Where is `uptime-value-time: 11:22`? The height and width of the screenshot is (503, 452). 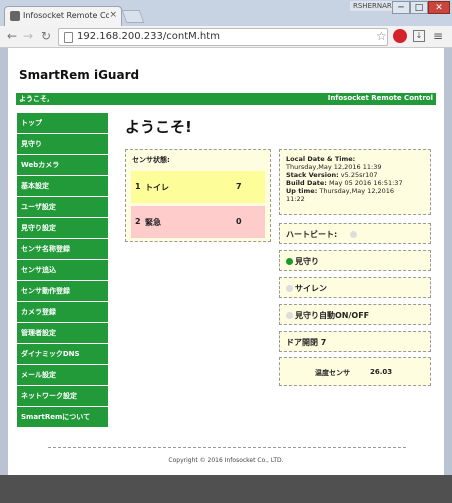 uptime-value-time: 11:22 is located at coordinates (295, 199).